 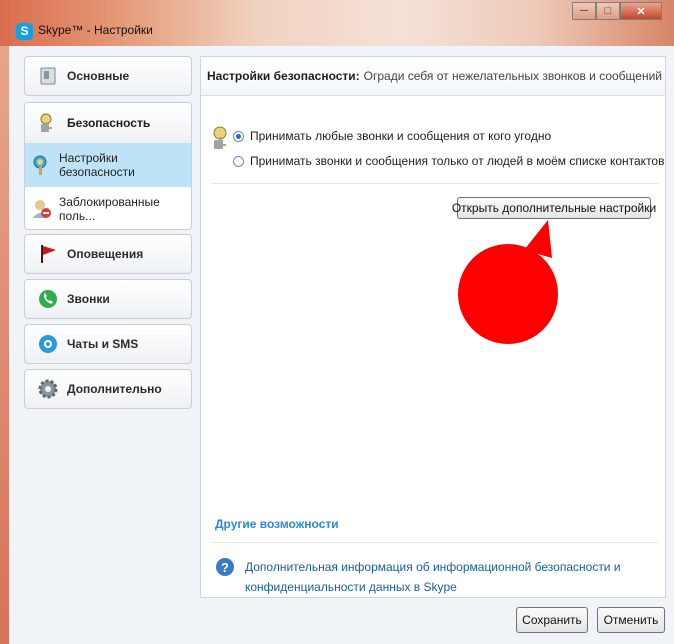 I want to click on annotation-pointer, so click(x=538, y=239).